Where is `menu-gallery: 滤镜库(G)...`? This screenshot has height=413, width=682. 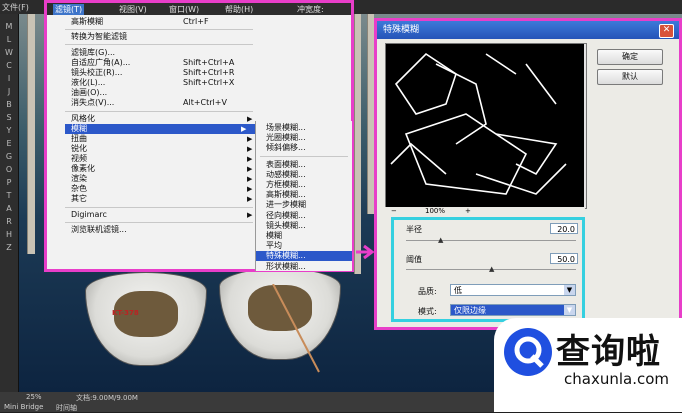
menu-gallery: 滤镜库(G)... is located at coordinates (93, 53).